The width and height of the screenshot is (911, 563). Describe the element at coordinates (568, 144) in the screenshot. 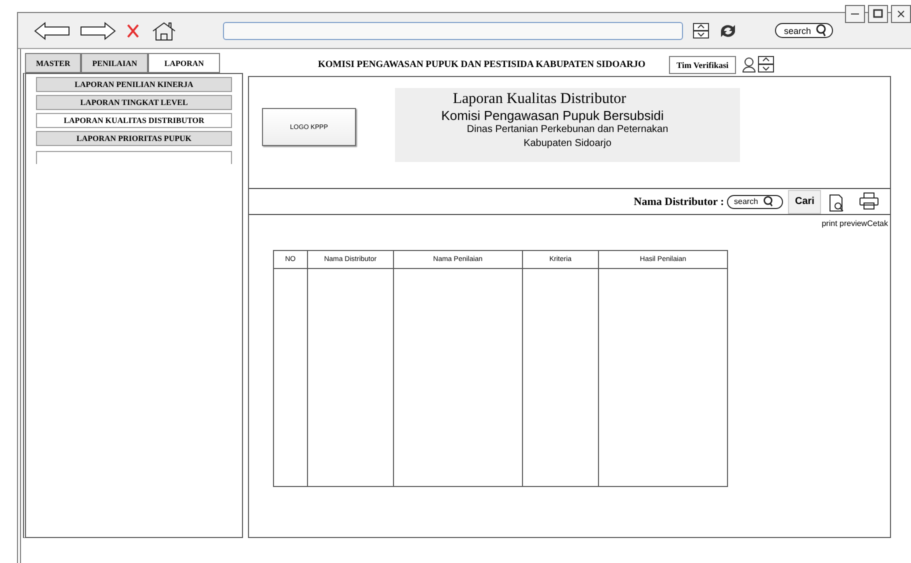

I see `report-line: Kabupaten Sidoarjo` at that location.